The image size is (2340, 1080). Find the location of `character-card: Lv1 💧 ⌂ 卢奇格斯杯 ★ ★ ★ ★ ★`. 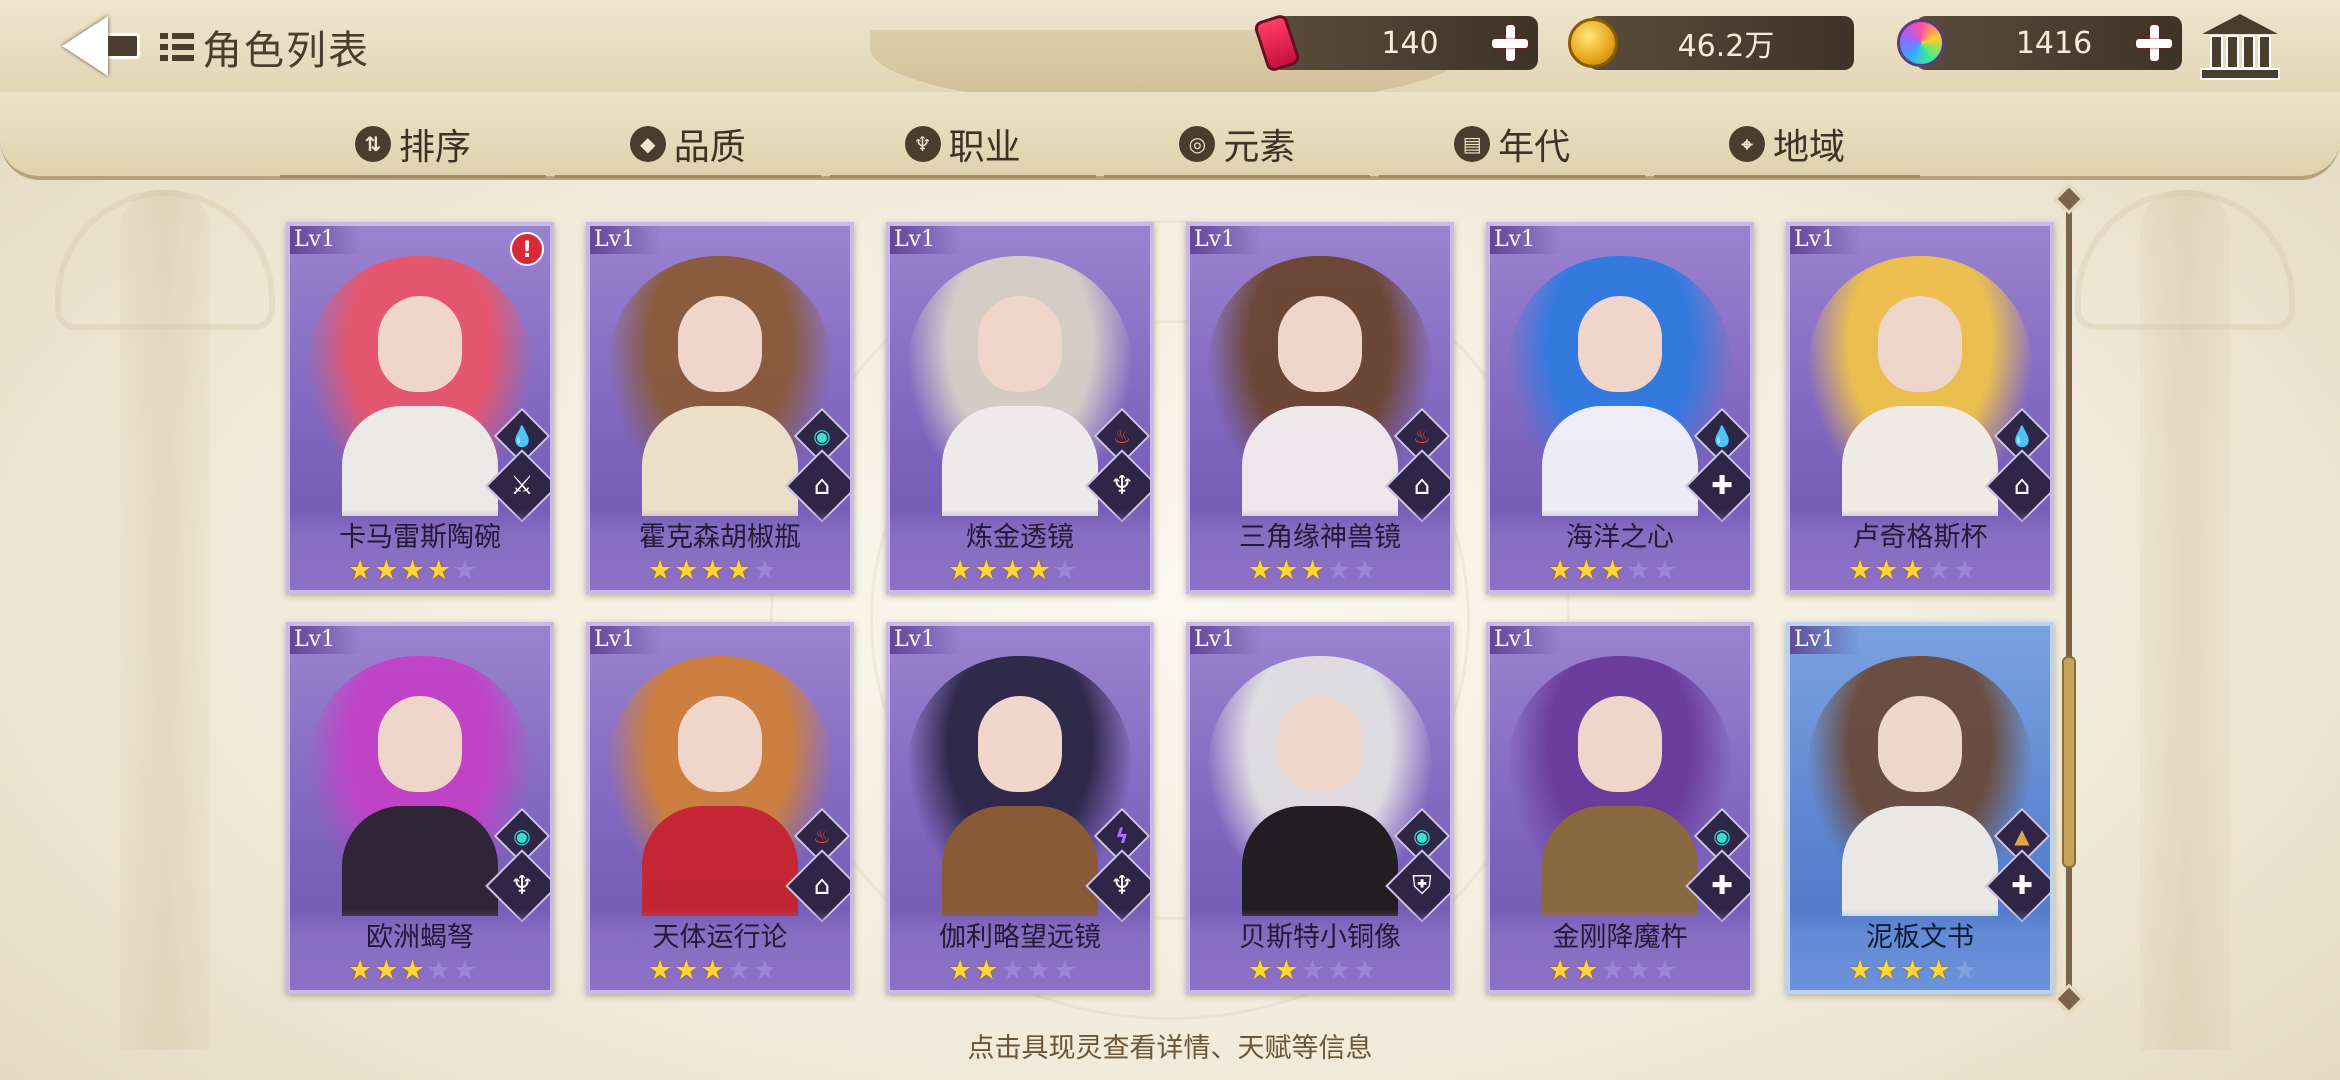

character-card: Lv1 💧 ⌂ 卢奇格斯杯 ★ ★ ★ ★ ★ is located at coordinates (1920, 408).